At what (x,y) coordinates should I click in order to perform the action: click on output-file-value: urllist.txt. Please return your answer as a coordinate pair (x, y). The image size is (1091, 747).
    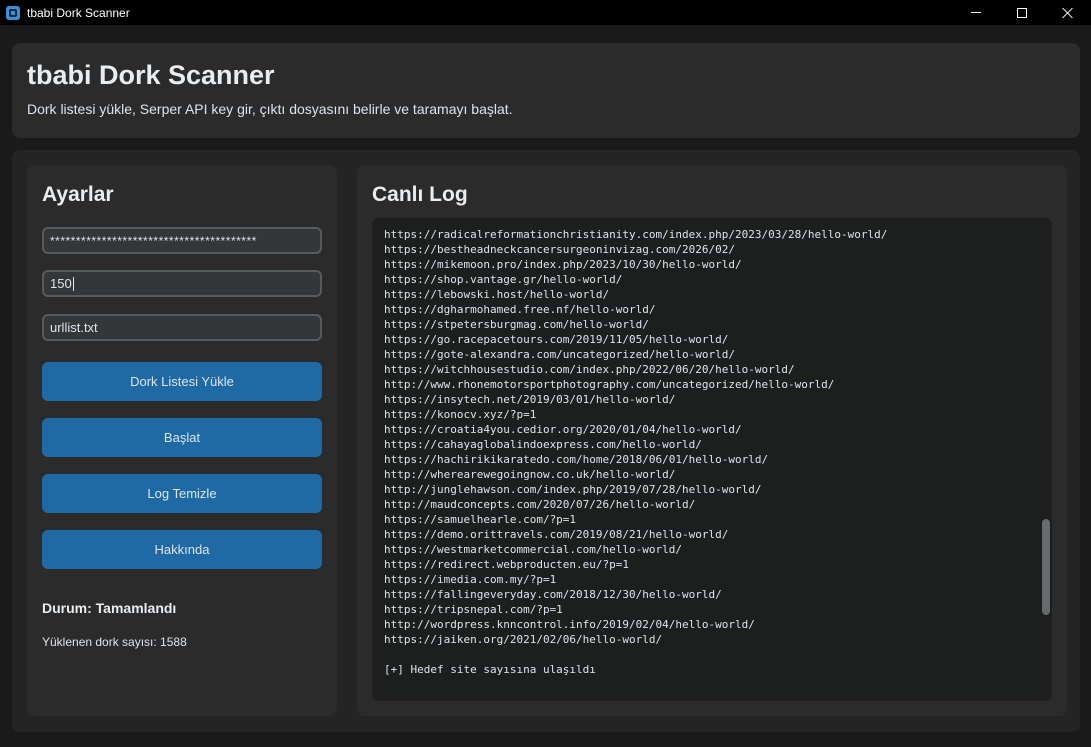
    Looking at the image, I should click on (74, 327).